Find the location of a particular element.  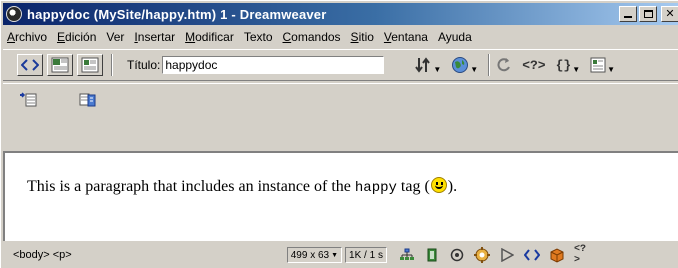

css-styles-button is located at coordinates (457, 255).